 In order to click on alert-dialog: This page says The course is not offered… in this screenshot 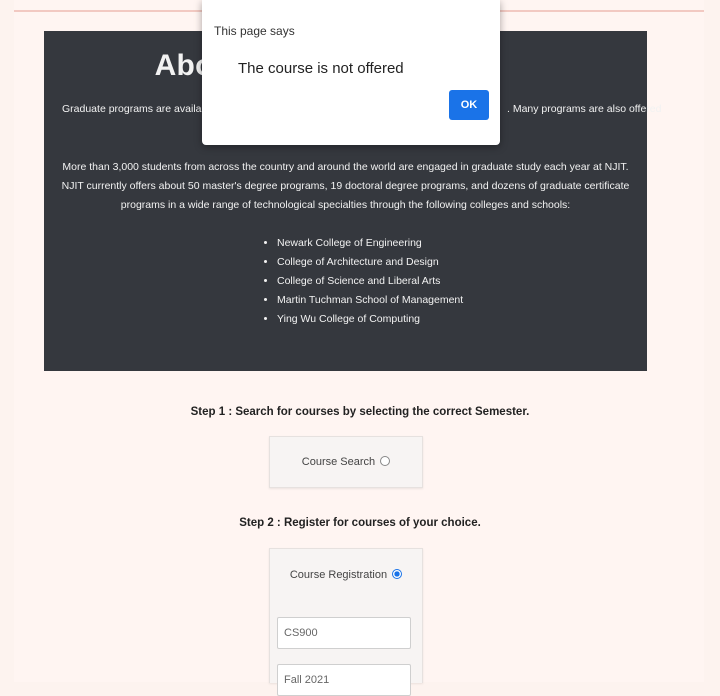, I will do `click(351, 72)`.